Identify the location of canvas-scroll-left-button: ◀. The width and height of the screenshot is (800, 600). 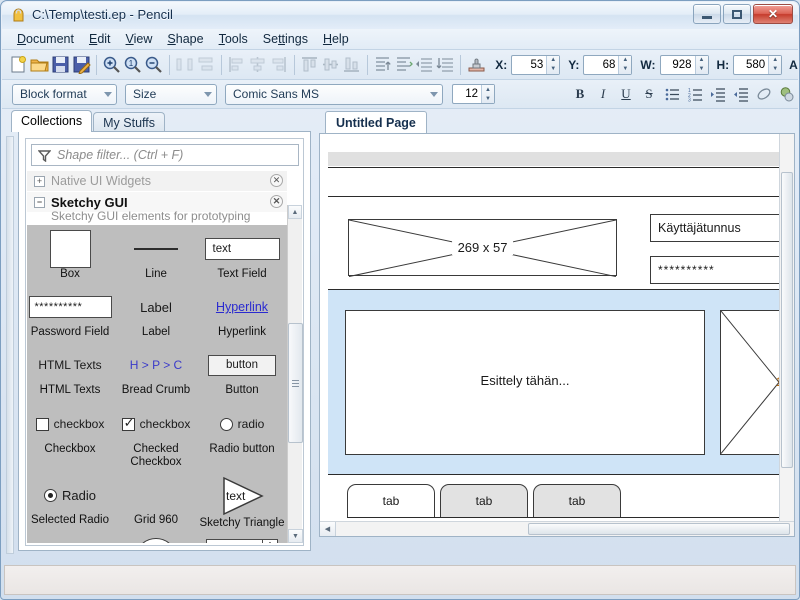
(328, 528).